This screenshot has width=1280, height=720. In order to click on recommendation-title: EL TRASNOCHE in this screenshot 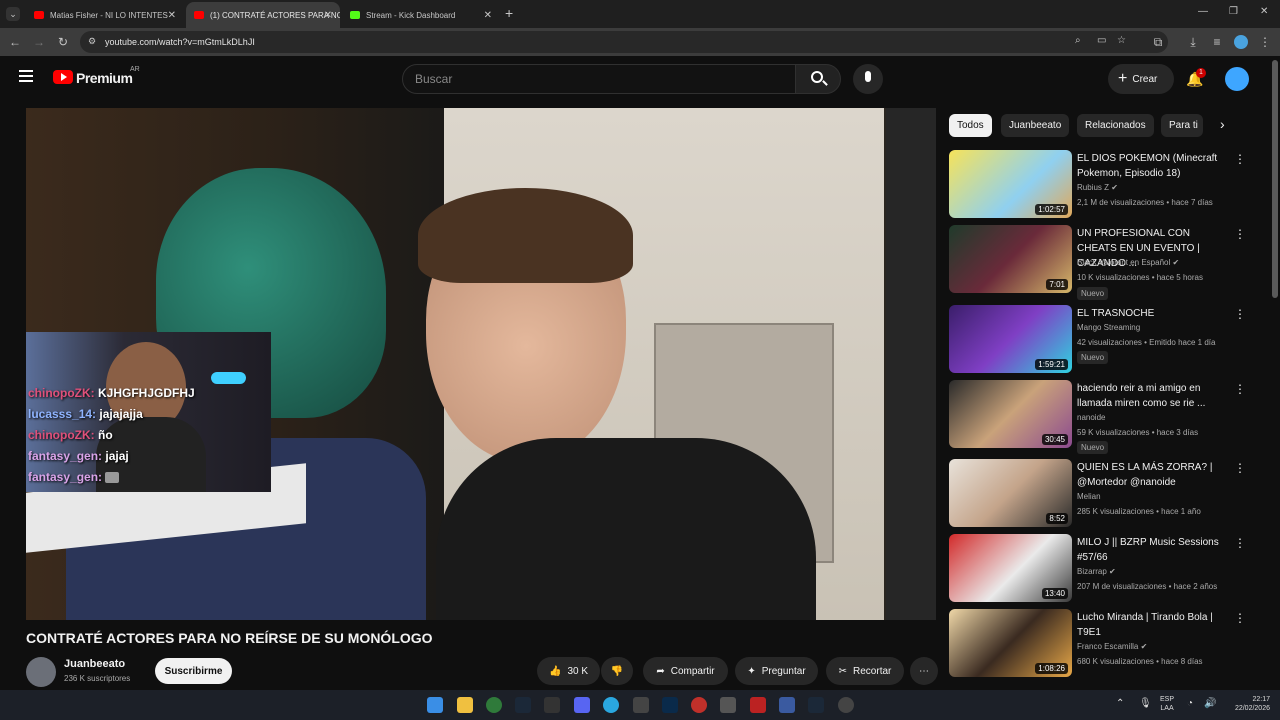, I will do `click(1152, 313)`.